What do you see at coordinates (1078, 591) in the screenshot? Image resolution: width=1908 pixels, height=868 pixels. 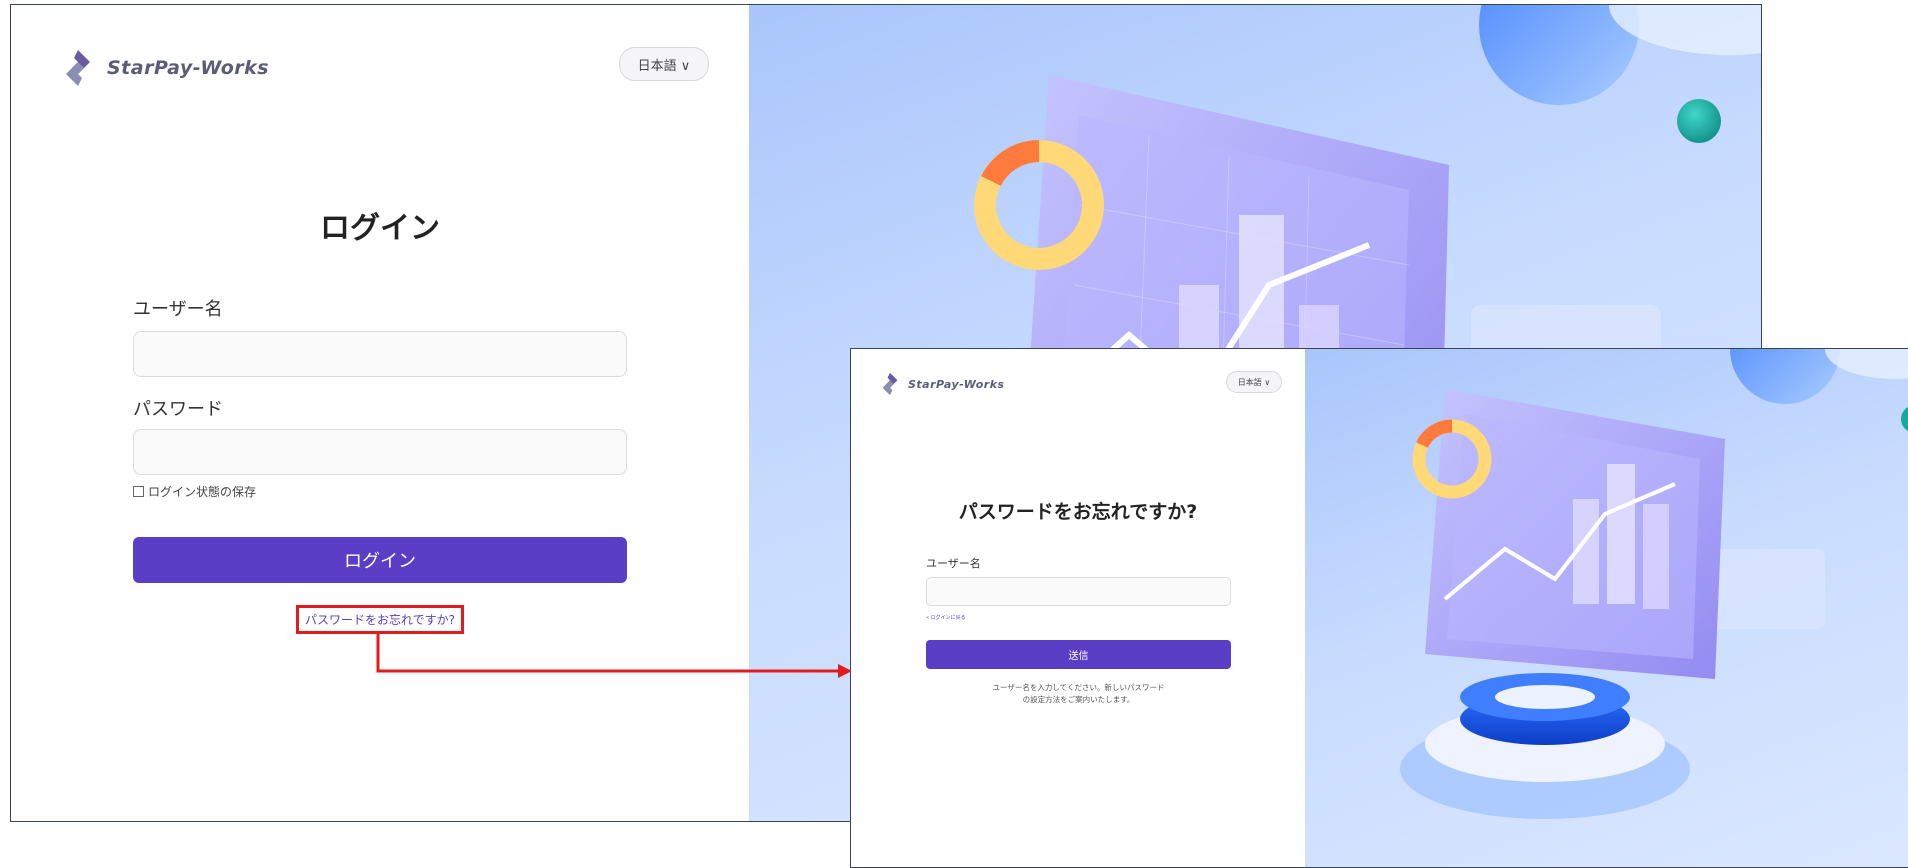 I see `username-input` at bounding box center [1078, 591].